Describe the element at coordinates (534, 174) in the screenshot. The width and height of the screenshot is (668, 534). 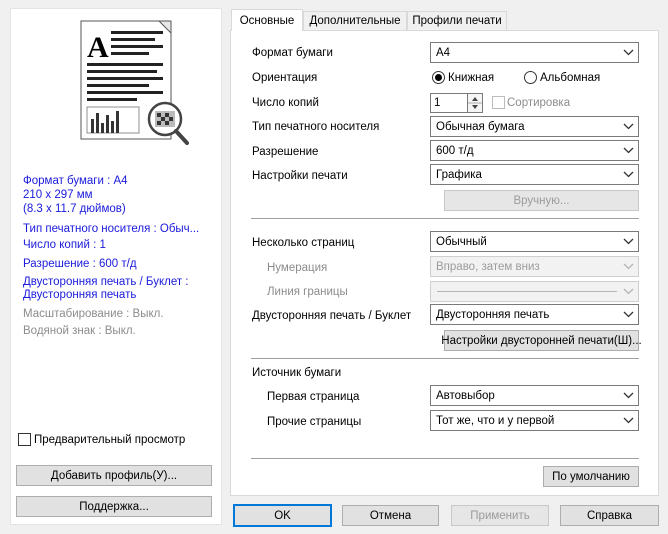
I see `print-settings-select: Графика` at that location.